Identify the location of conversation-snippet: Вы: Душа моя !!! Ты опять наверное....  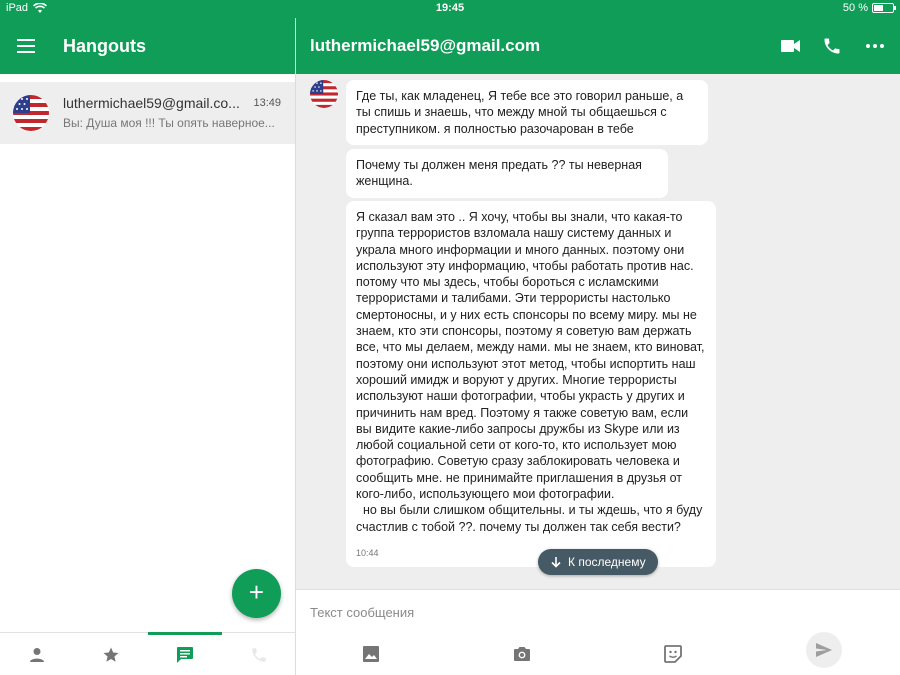
(169, 123).